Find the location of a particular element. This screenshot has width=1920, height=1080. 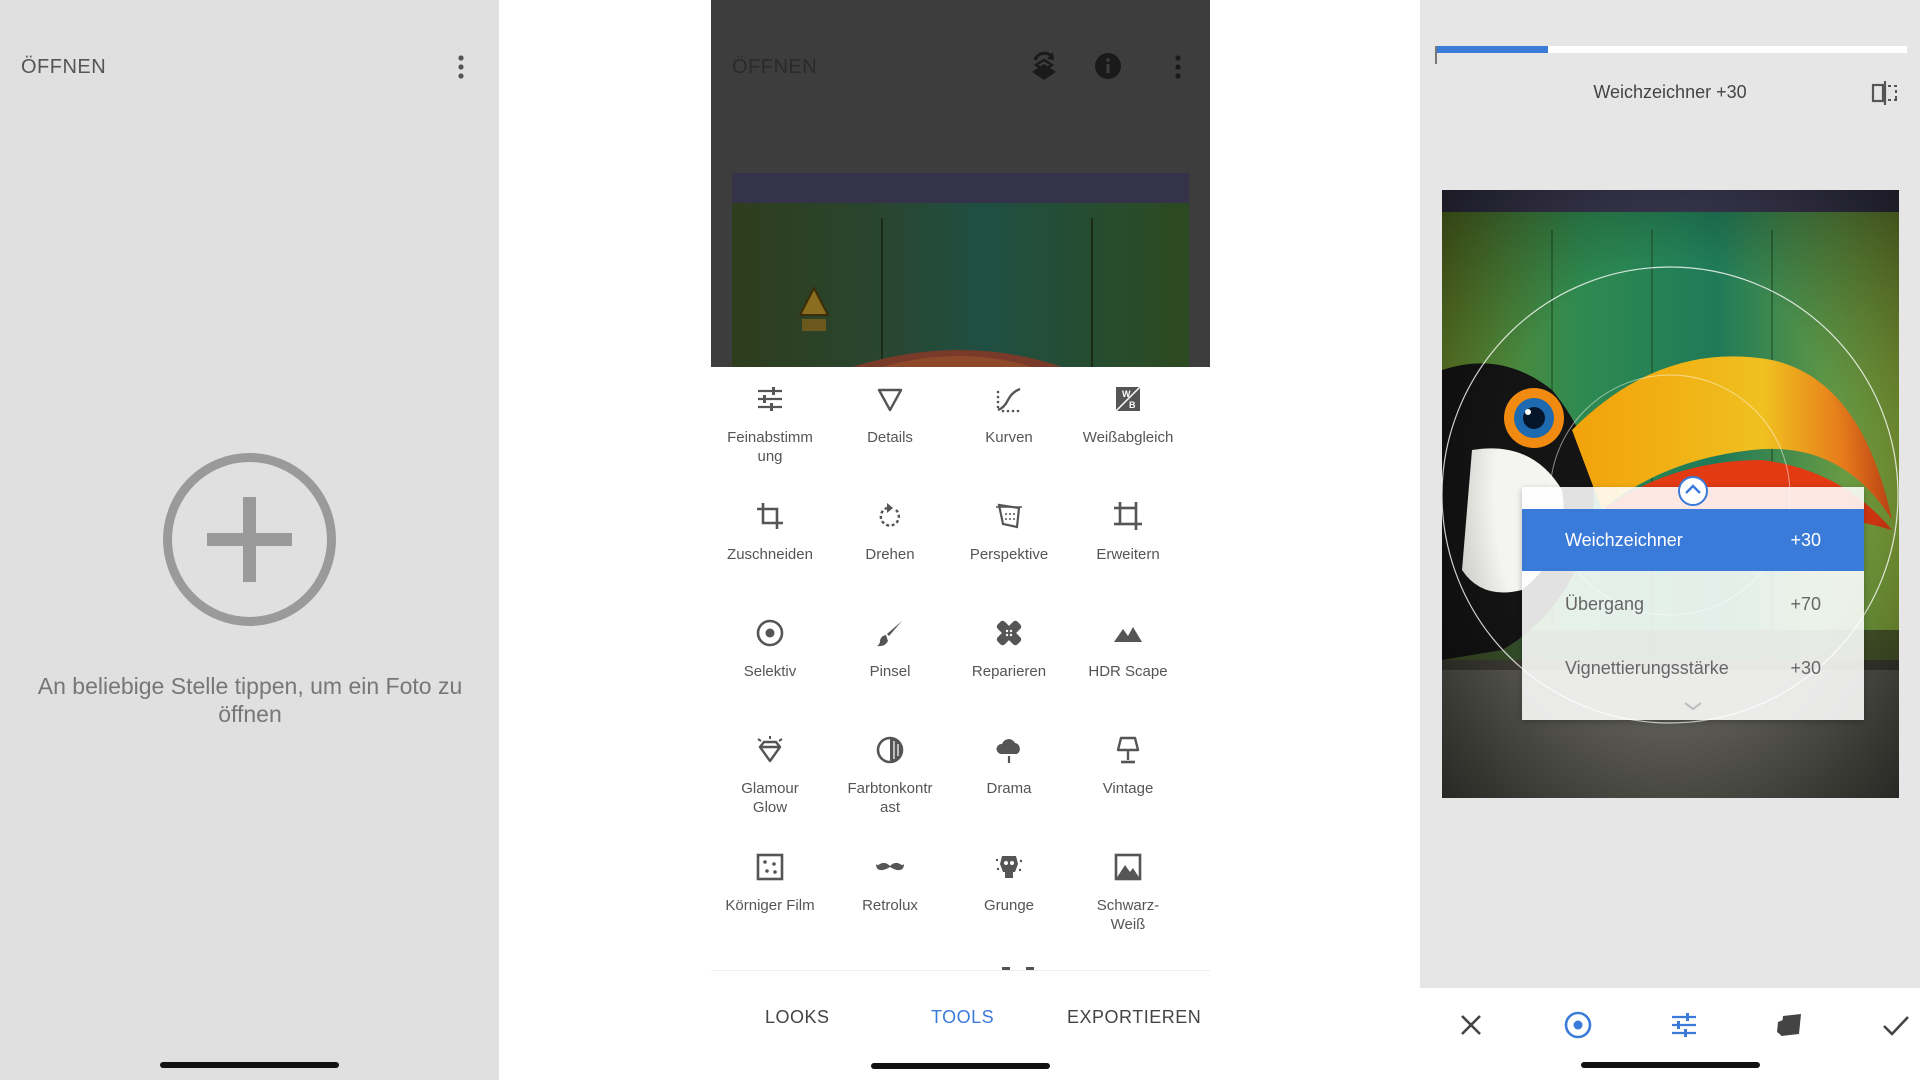

tool-label: Details is located at coordinates (890, 437).